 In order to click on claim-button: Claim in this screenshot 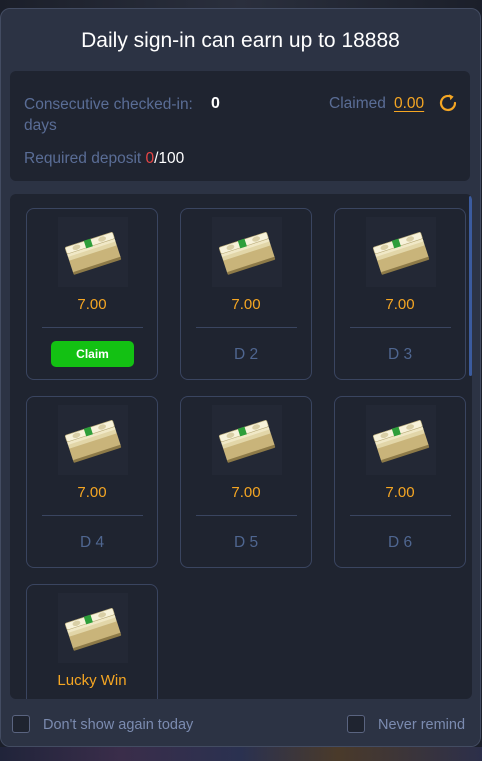, I will do `click(92, 354)`.